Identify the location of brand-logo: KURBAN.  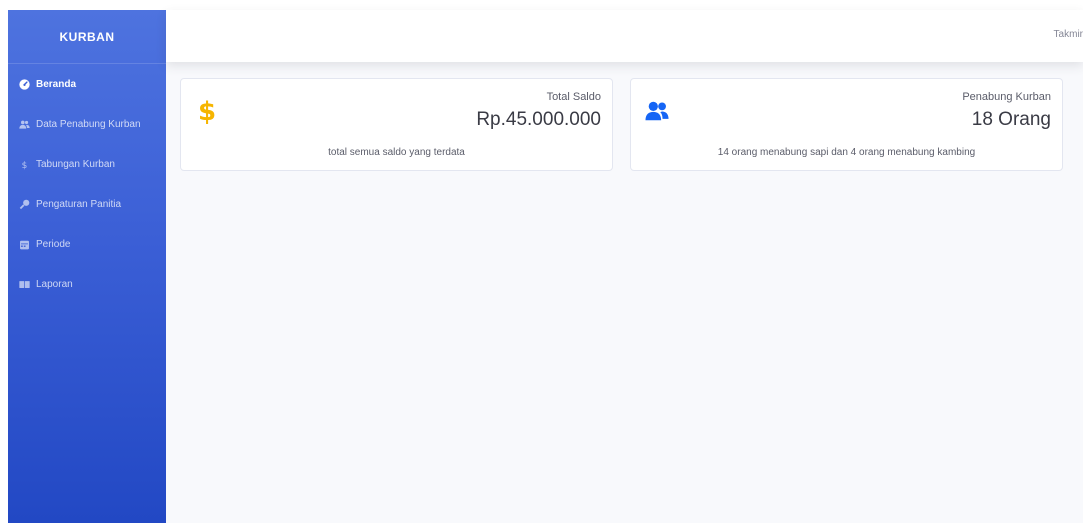
(87, 37).